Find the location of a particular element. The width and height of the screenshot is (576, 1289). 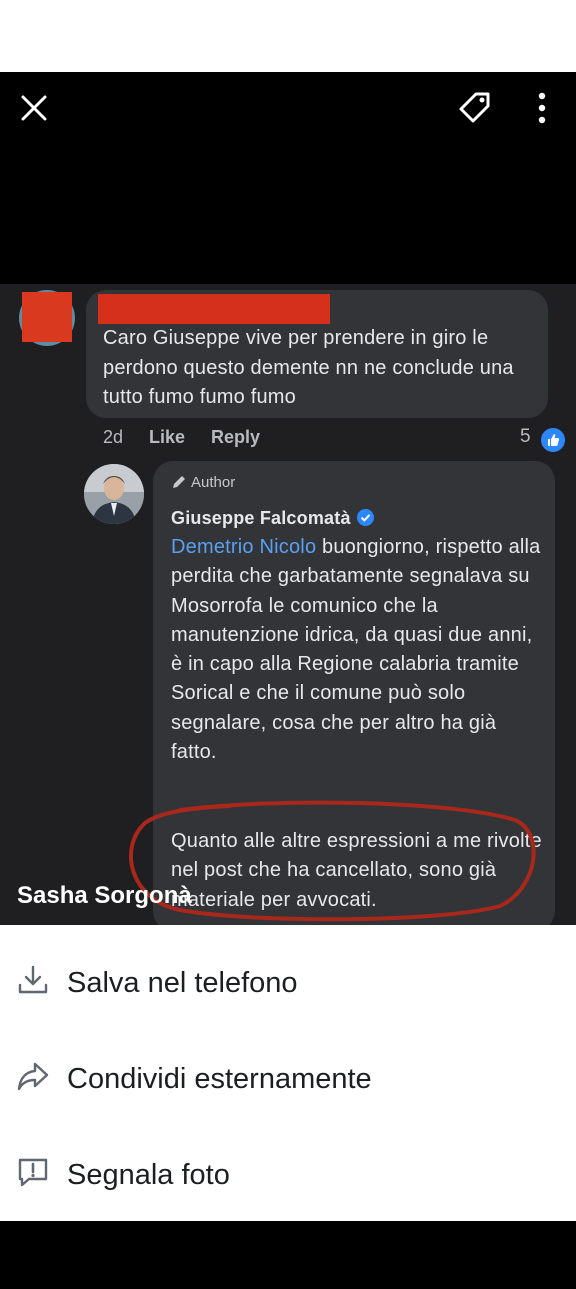

name-redaction is located at coordinates (214, 309).